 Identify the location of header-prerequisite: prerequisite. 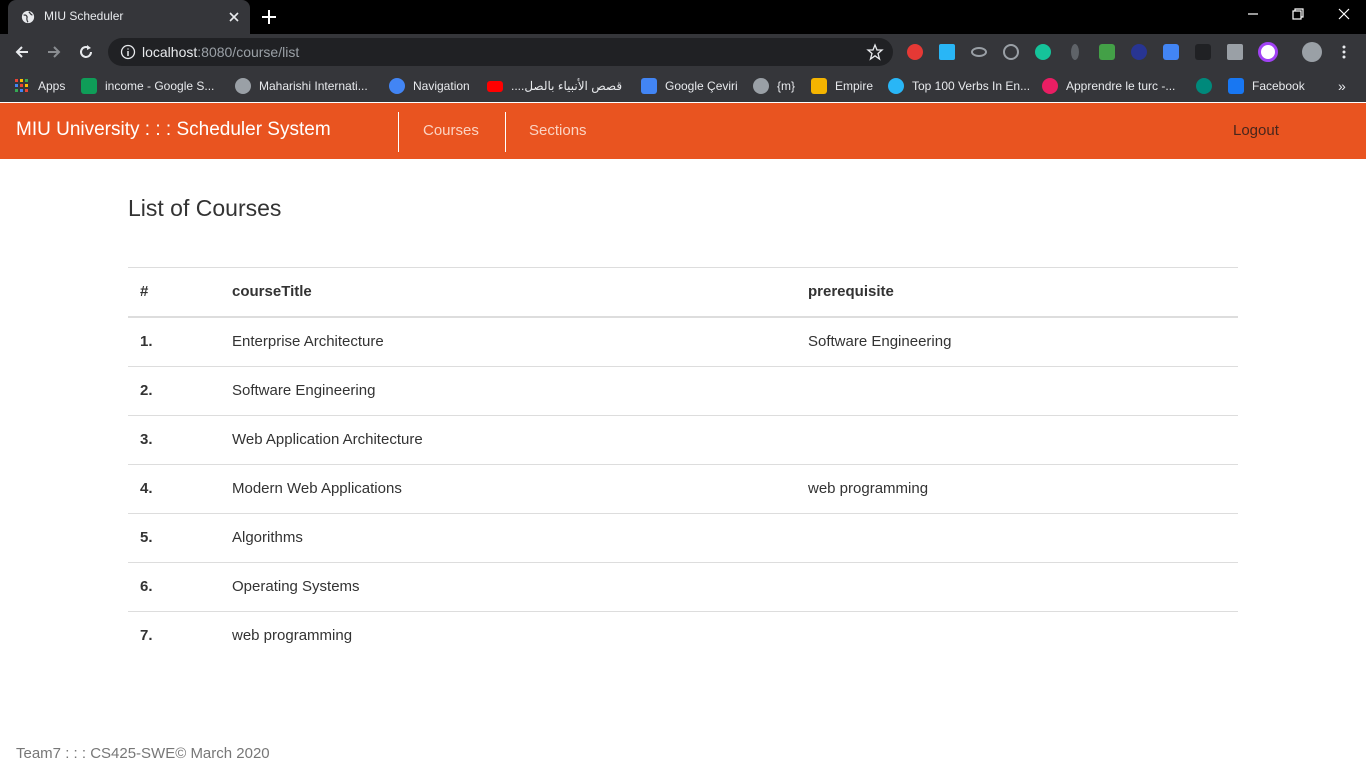
(851, 291).